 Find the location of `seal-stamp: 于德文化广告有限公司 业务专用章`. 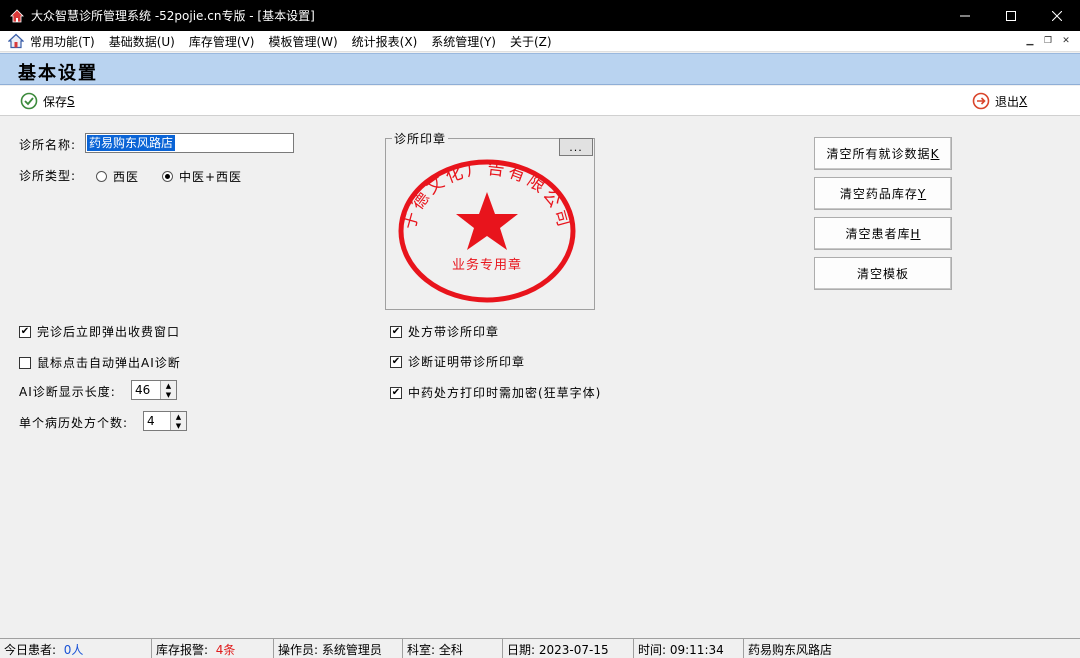

seal-stamp: 于德文化广告有限公司 业务专用章 is located at coordinates (487, 231).